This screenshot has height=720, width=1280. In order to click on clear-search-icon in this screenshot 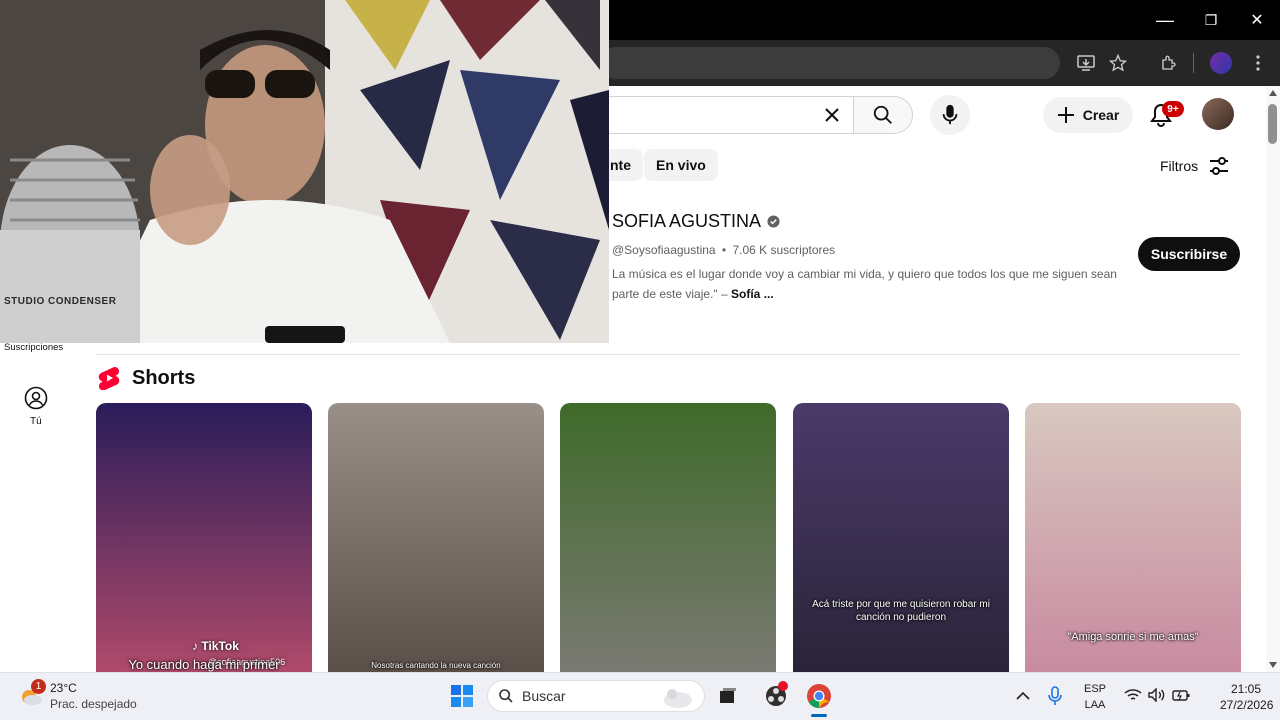, I will do `click(832, 117)`.